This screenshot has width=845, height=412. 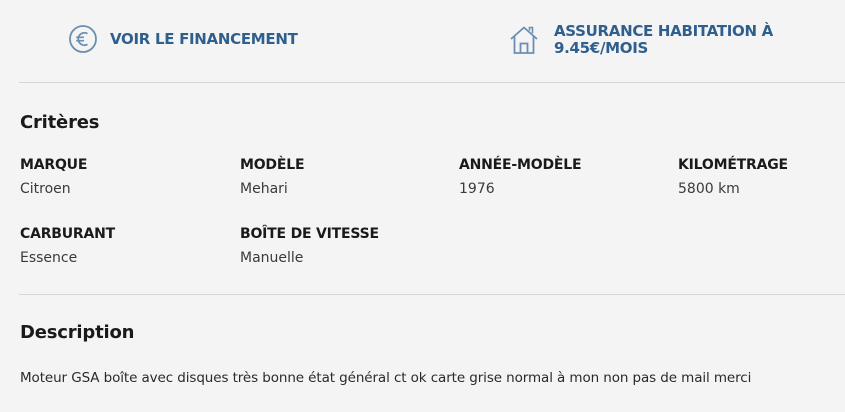 I want to click on criterion-boite-de-vitesse: BOÎTE DE VITESSE Manuelle, so click(x=345, y=246).